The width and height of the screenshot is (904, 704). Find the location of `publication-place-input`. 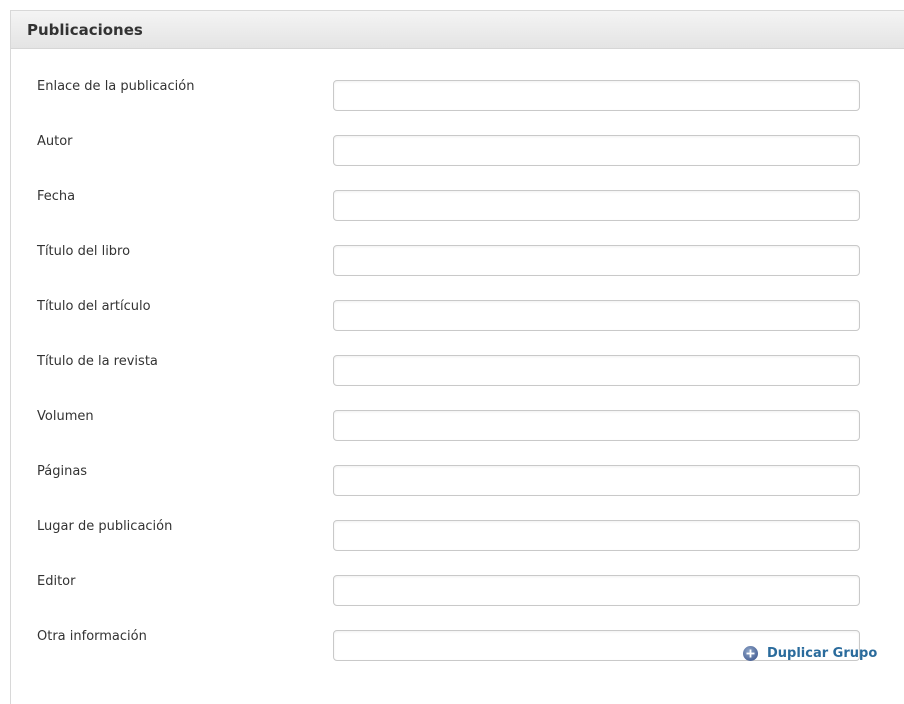

publication-place-input is located at coordinates (596, 535).